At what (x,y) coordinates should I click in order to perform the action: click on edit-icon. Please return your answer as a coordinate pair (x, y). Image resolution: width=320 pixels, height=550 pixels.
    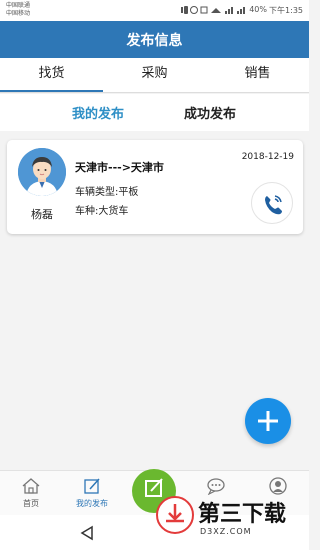
    Looking at the image, I should click on (92, 486).